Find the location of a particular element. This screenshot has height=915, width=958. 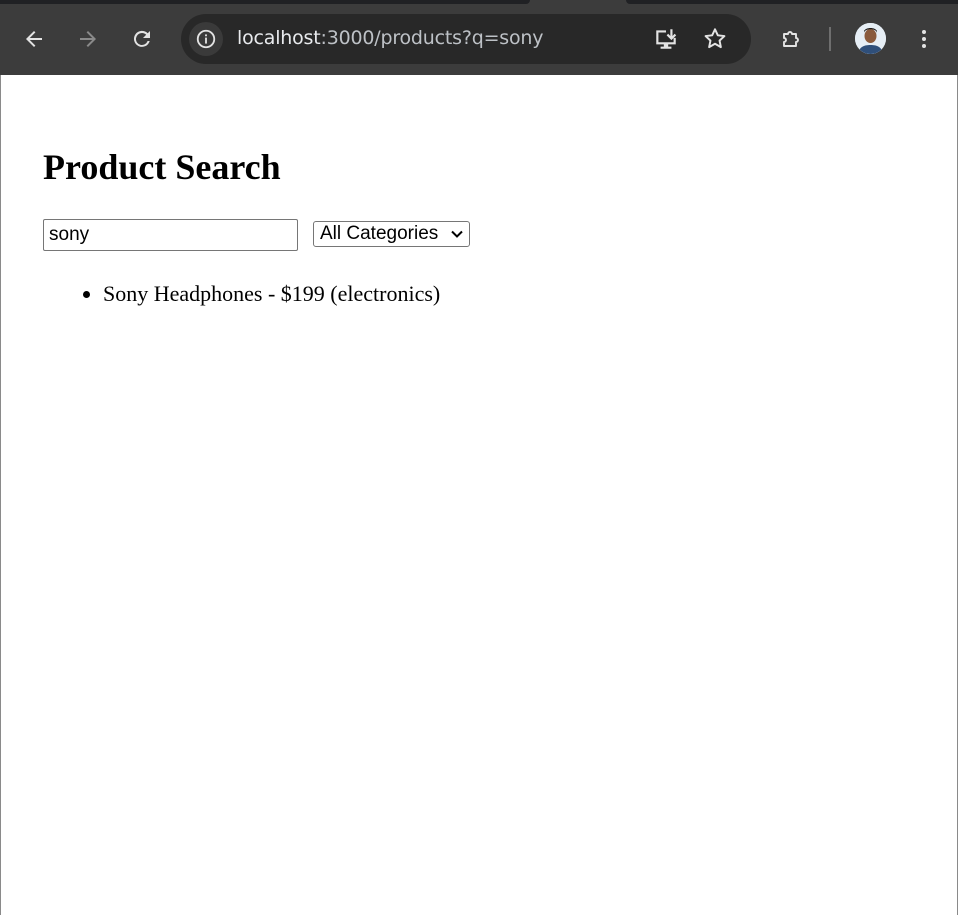

bookmark-button is located at coordinates (715, 39).